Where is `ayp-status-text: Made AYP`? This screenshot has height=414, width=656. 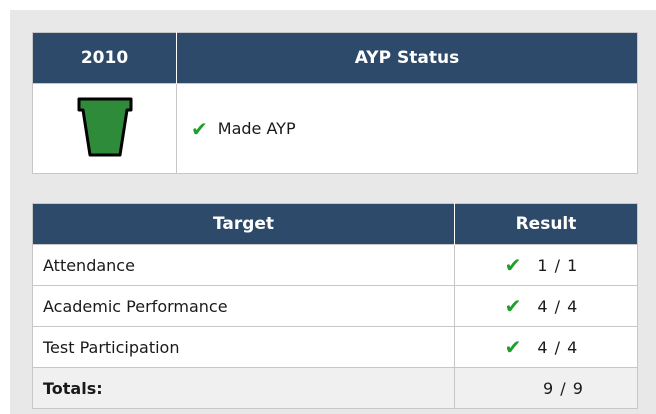
ayp-status-text: Made AYP is located at coordinates (256, 128).